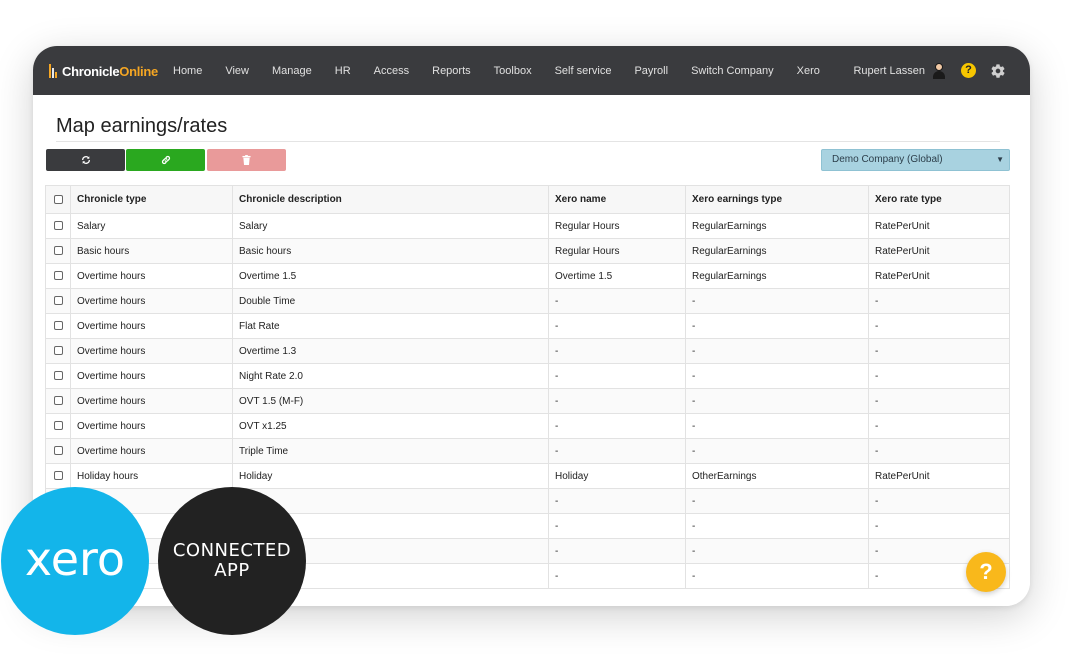 The width and height of the screenshot is (1090, 654). I want to click on gear-icon, so click(998, 71).